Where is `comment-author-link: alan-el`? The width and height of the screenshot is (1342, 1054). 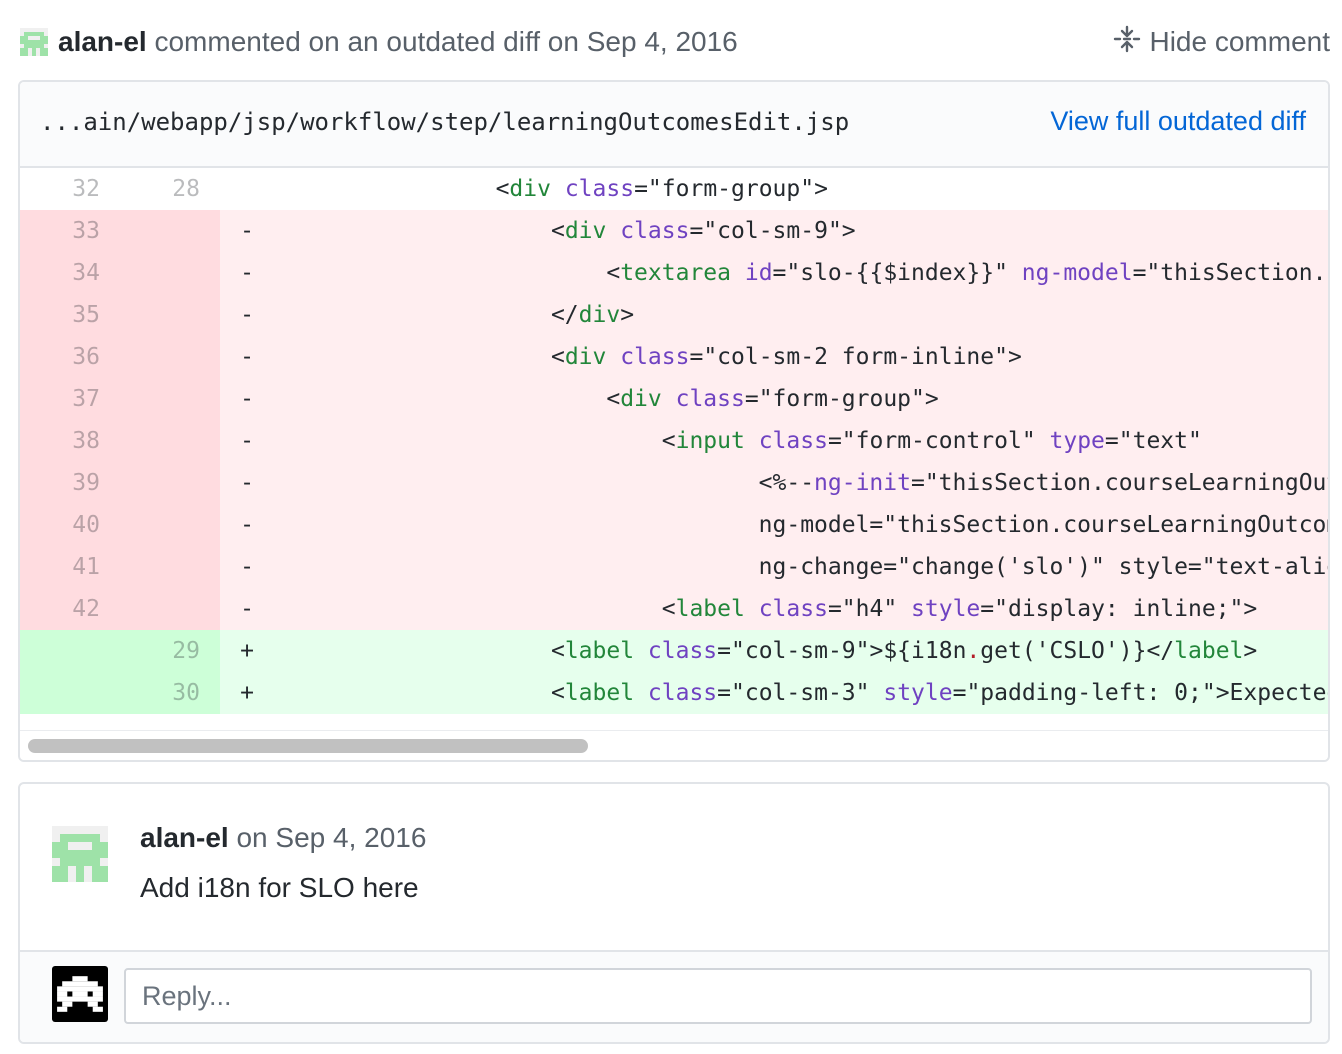
comment-author-link: alan-el is located at coordinates (184, 837).